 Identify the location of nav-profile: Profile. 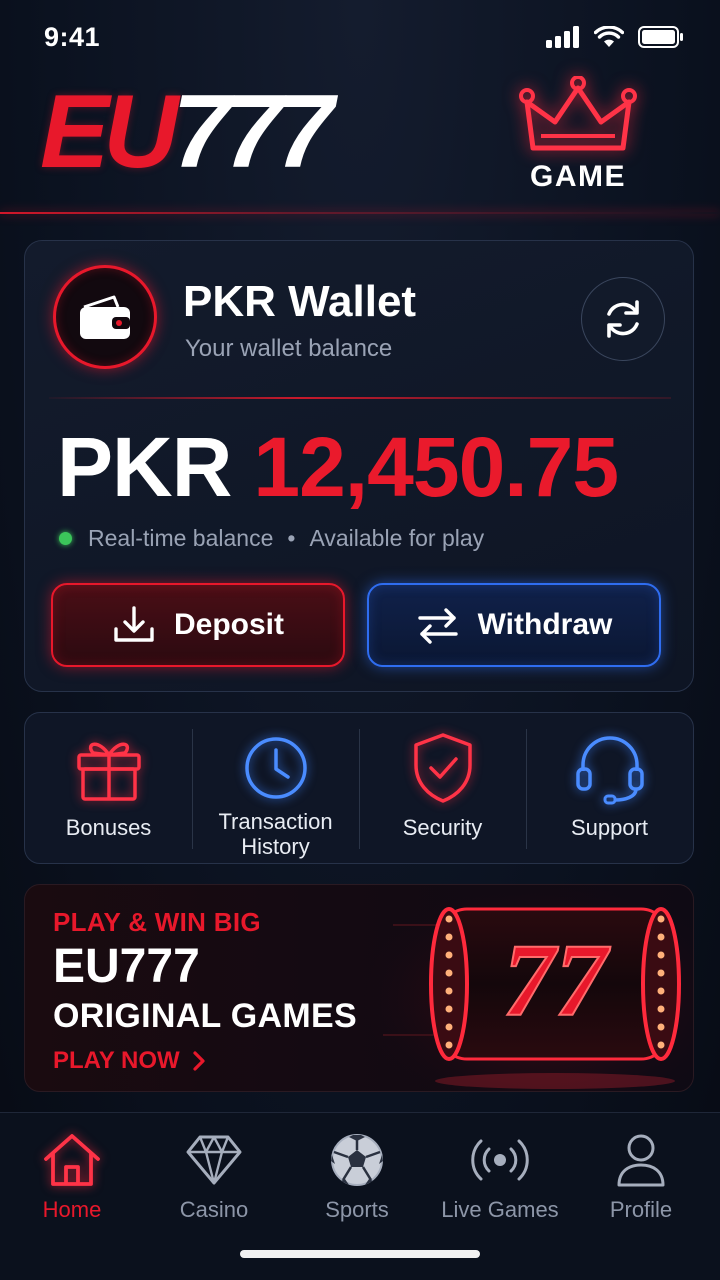
(641, 1177).